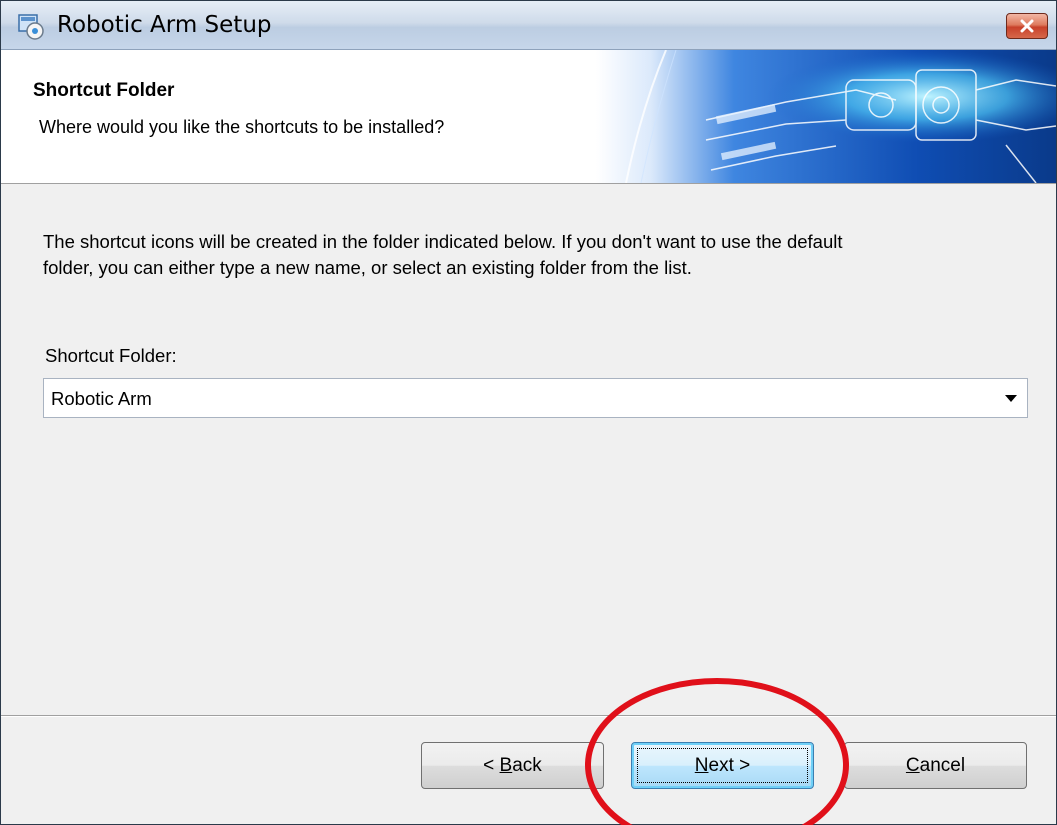  What do you see at coordinates (527, 765) in the screenshot?
I see `back-button-rest: ack` at bounding box center [527, 765].